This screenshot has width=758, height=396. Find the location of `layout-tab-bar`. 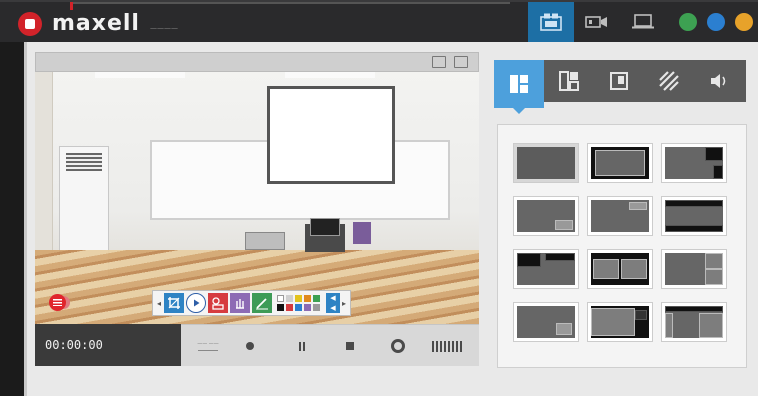

layout-tab-bar is located at coordinates (620, 87).